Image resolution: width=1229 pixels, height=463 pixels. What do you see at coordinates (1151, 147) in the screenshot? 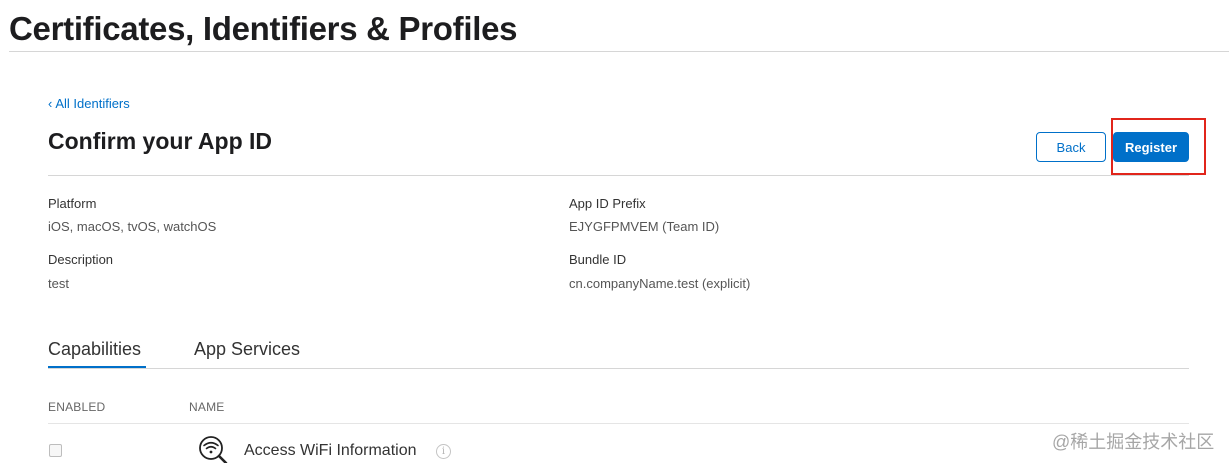
I see `register-button: Register` at bounding box center [1151, 147].